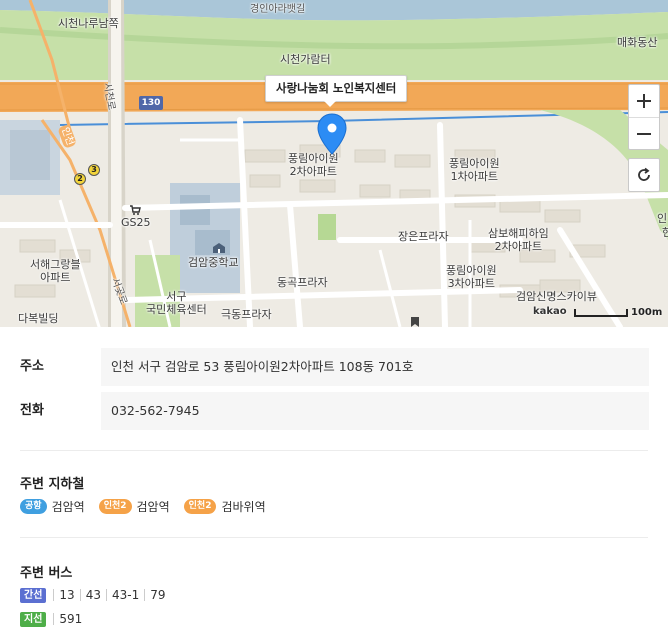 The height and width of the screenshot is (637, 668). Describe the element at coordinates (135, 208) in the screenshot. I see `convenience-store-icon` at that location.